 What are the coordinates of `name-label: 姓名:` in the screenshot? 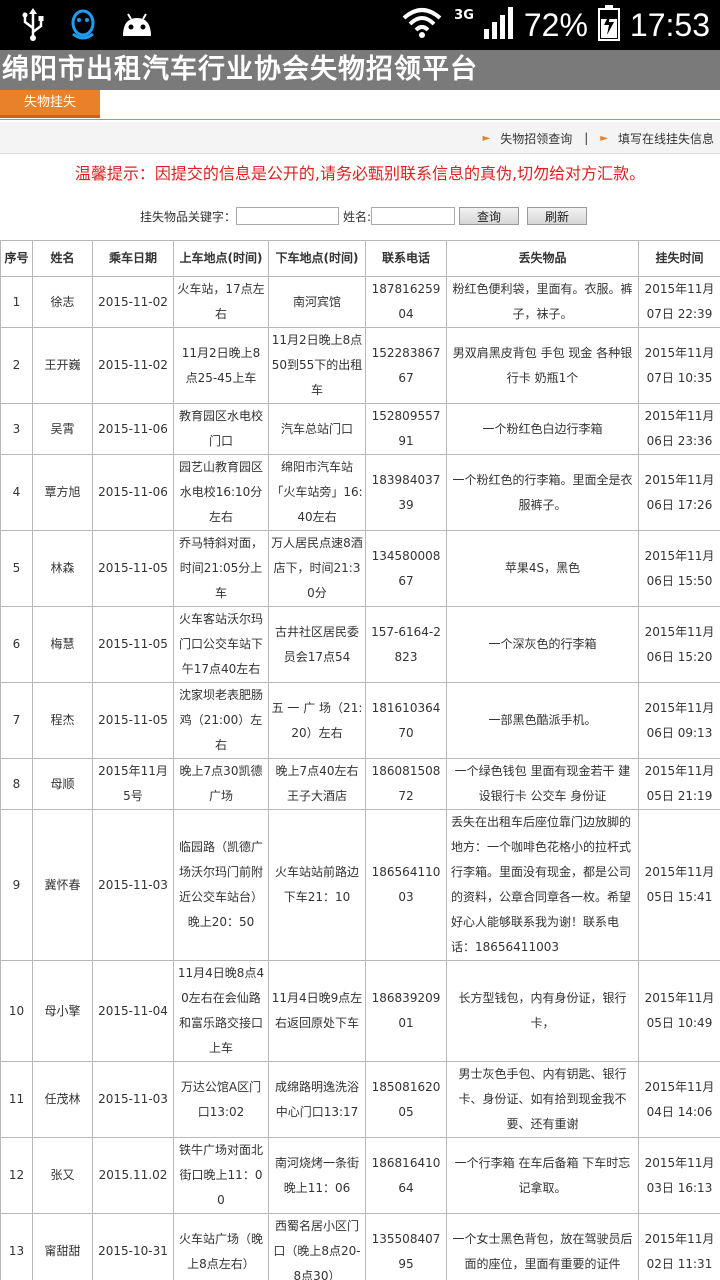 It's located at (357, 216).